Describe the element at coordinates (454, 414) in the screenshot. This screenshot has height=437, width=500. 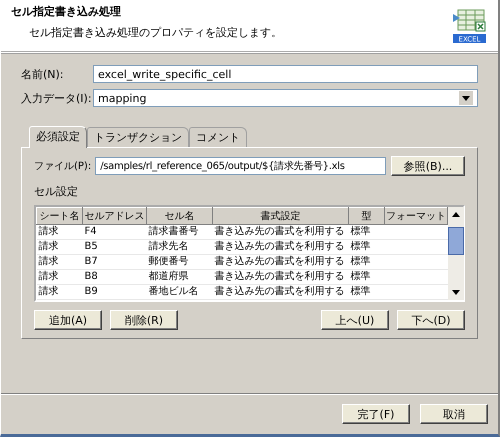
I see `dialog-button: 取消` at that location.